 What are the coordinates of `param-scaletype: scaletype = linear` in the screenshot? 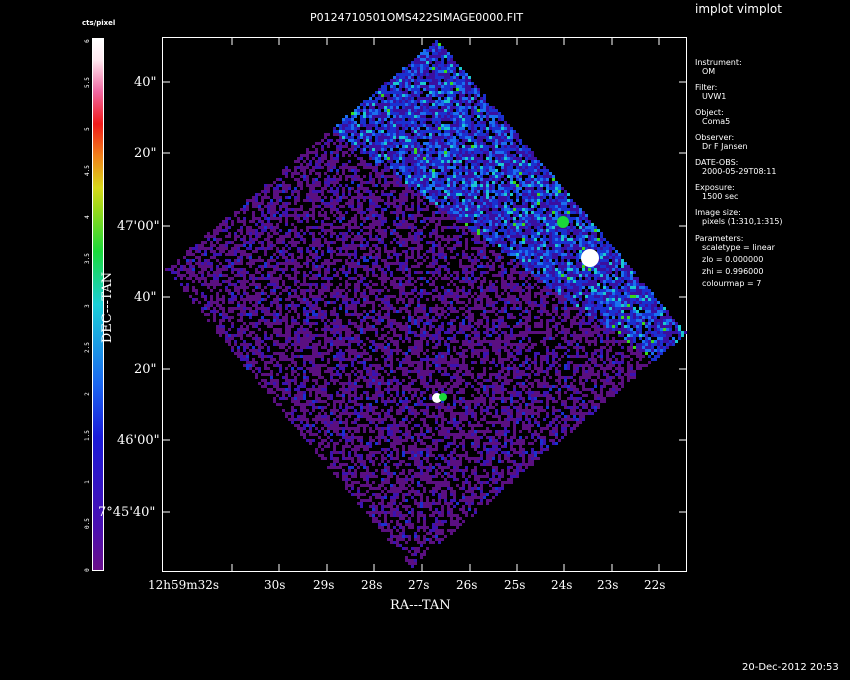 It's located at (738, 247).